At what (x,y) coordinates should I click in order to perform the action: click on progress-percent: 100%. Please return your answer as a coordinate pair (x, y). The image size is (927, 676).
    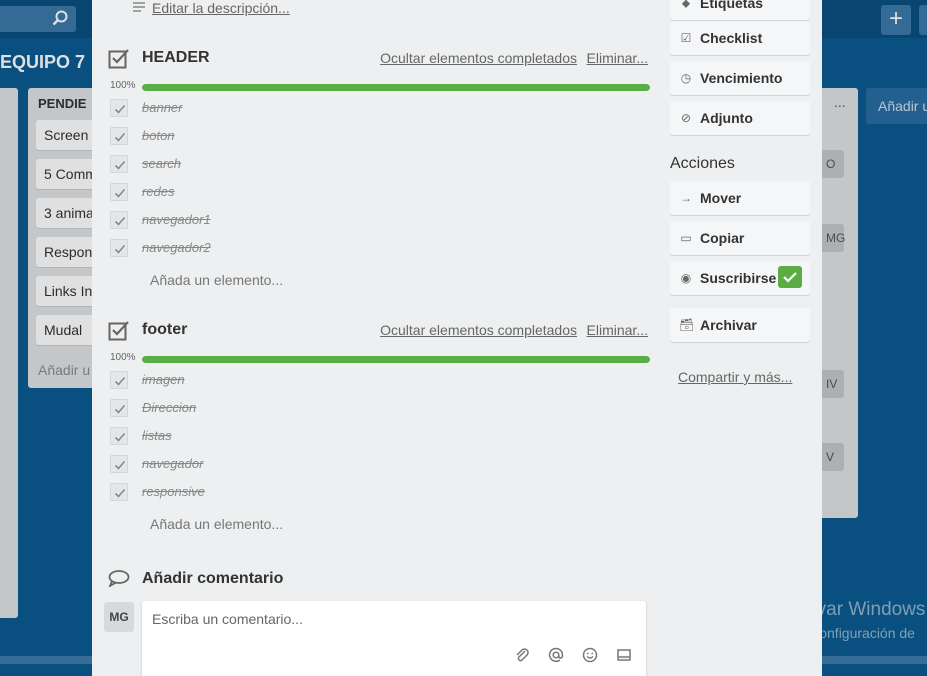
    Looking at the image, I should click on (123, 85).